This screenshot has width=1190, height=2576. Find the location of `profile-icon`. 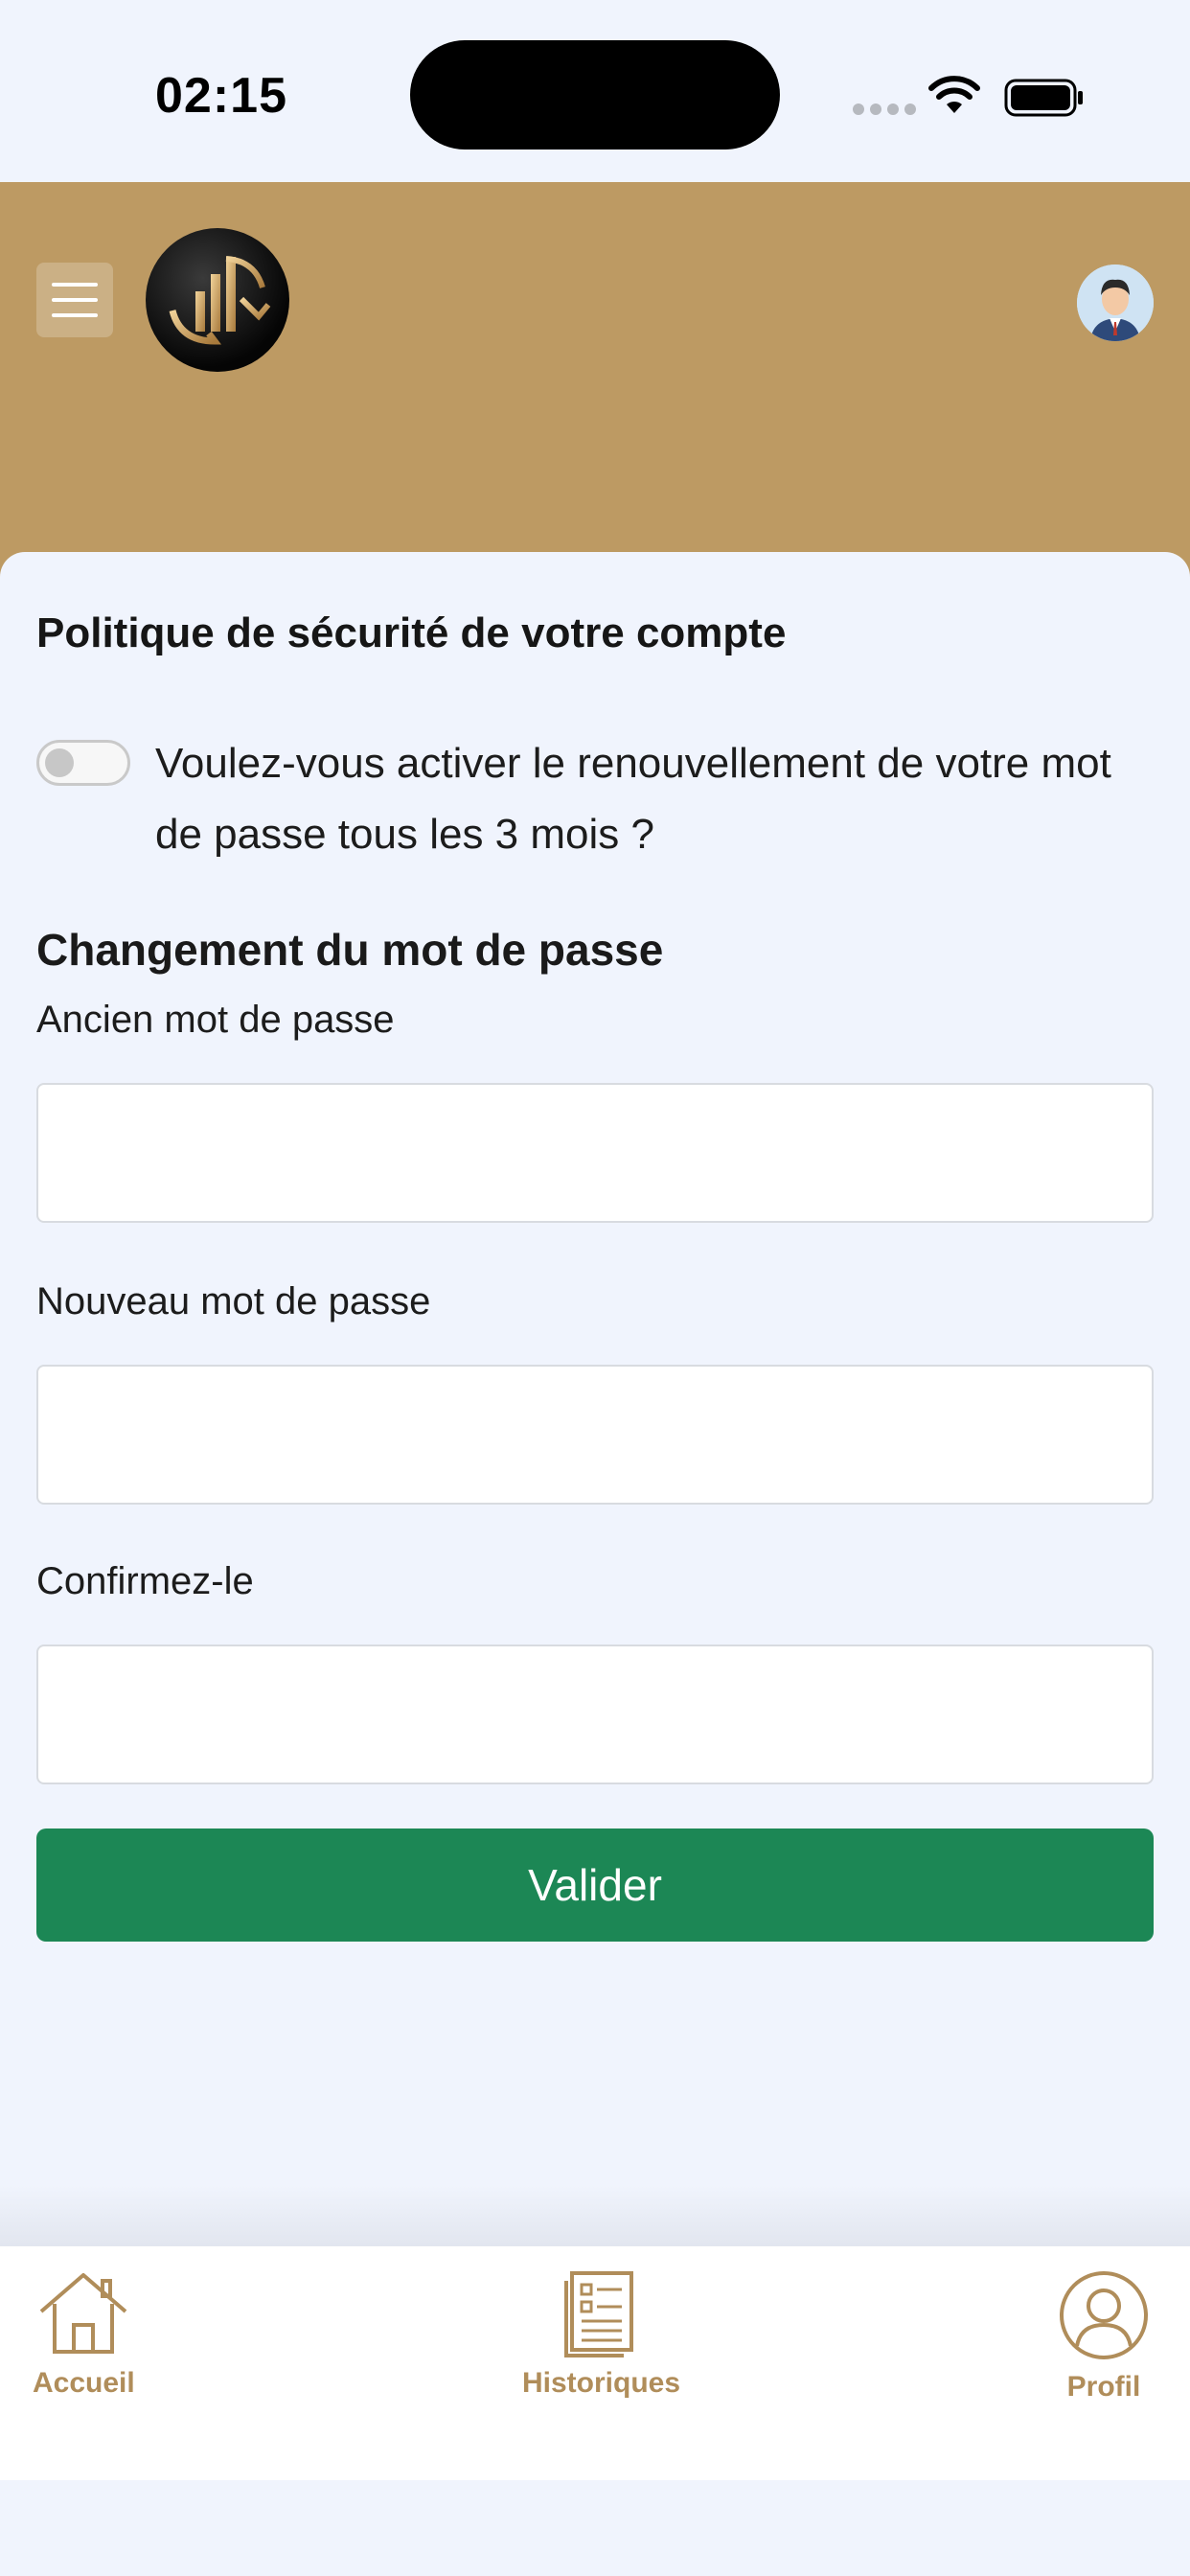

profile-icon is located at coordinates (1104, 2315).